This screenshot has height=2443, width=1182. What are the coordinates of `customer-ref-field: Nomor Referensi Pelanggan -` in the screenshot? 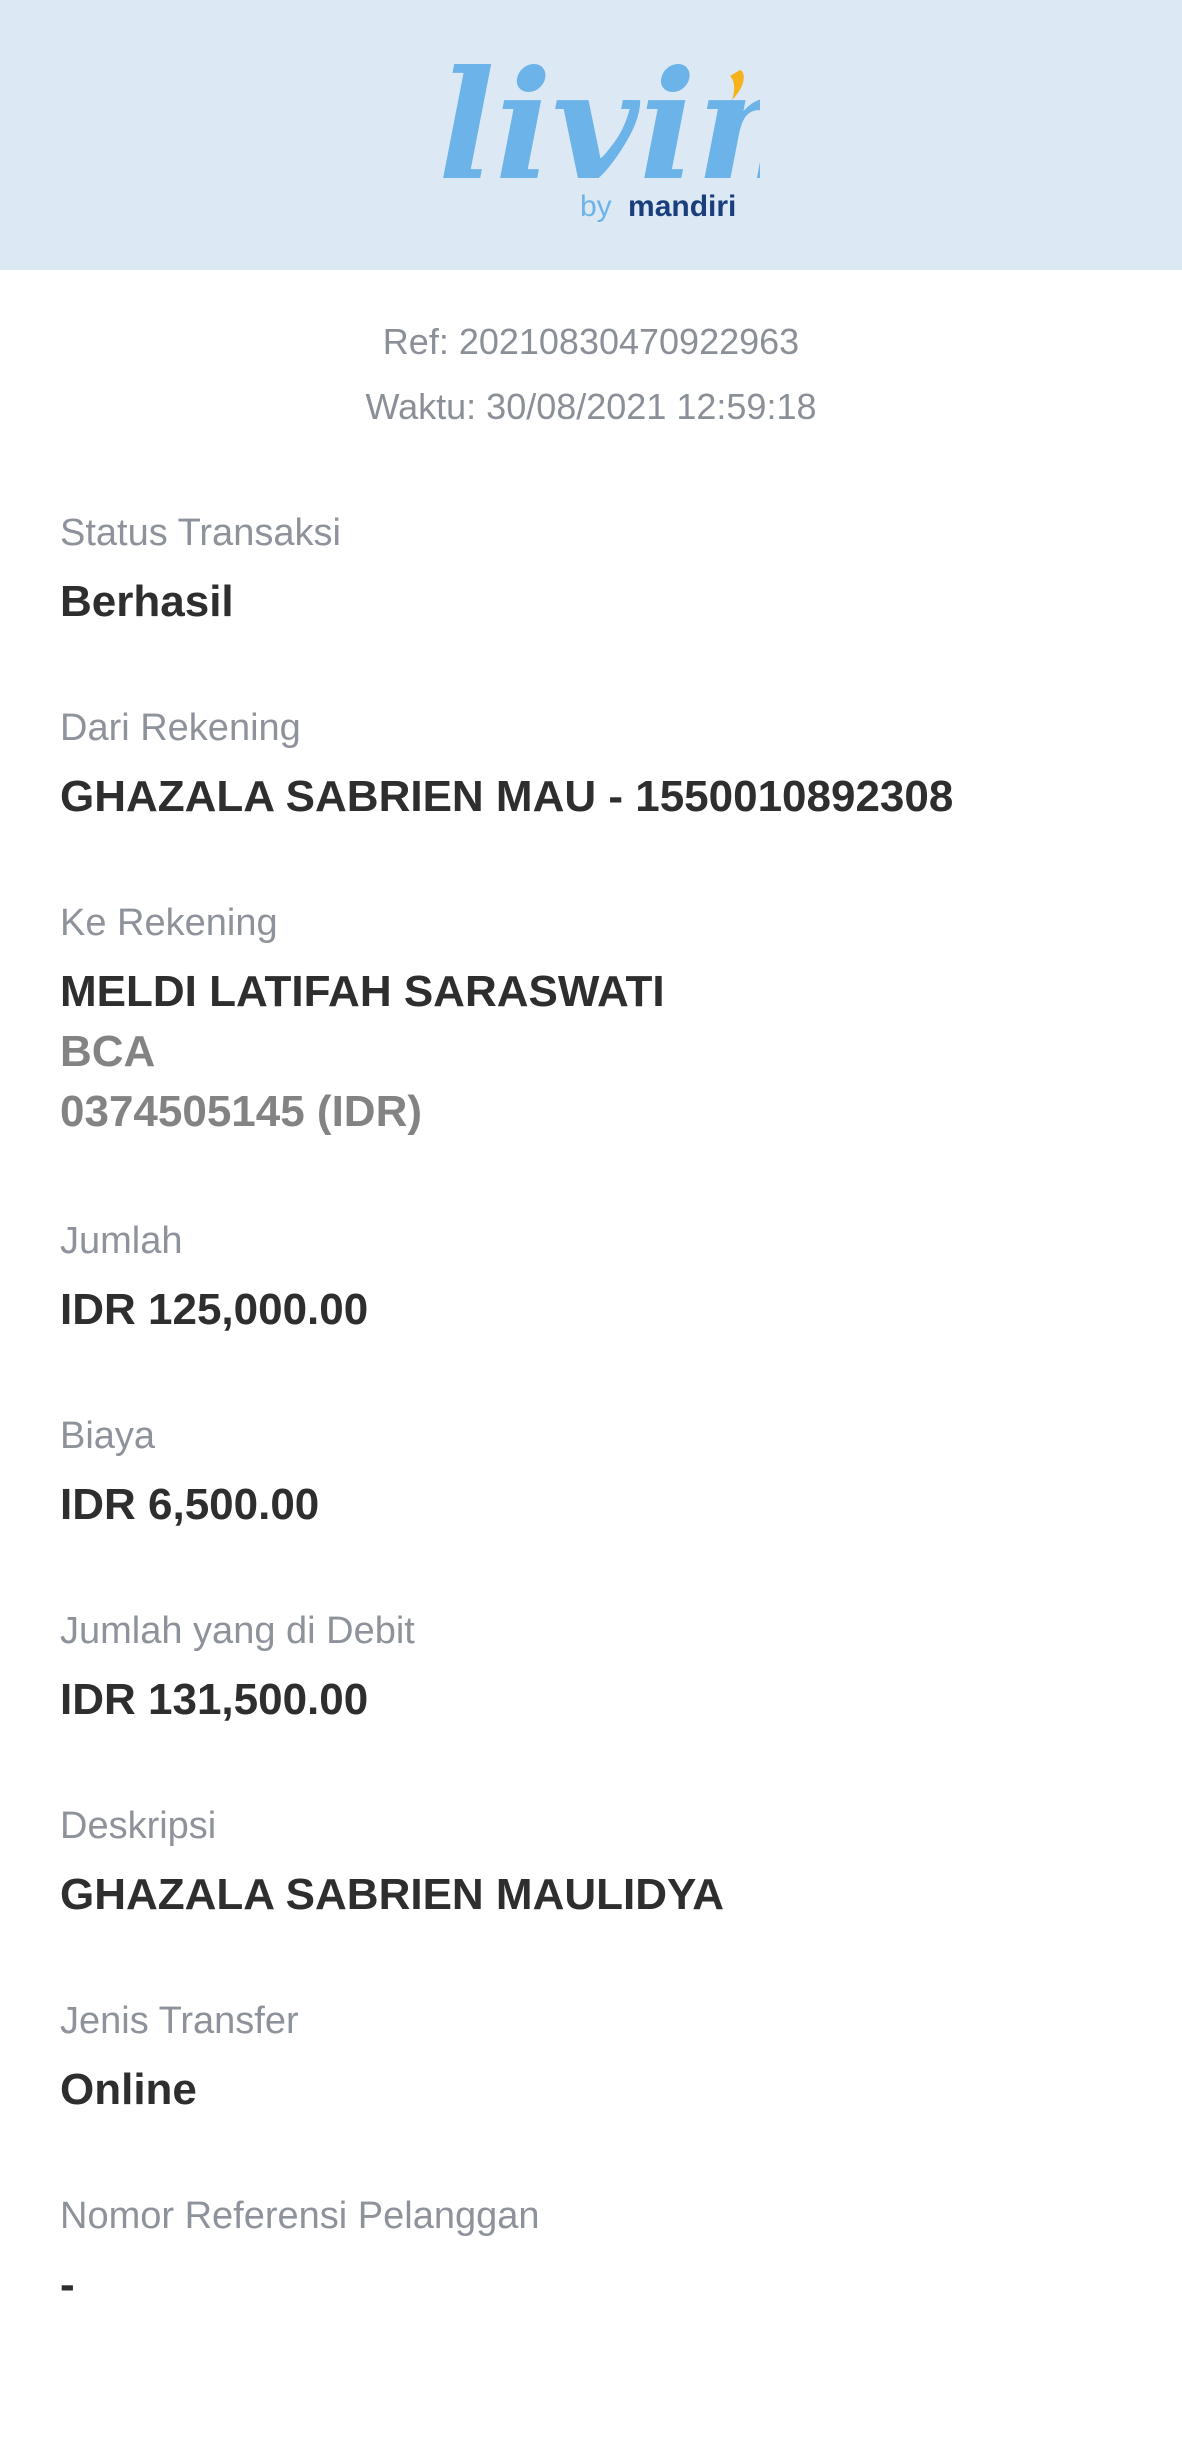 It's located at (600, 2253).